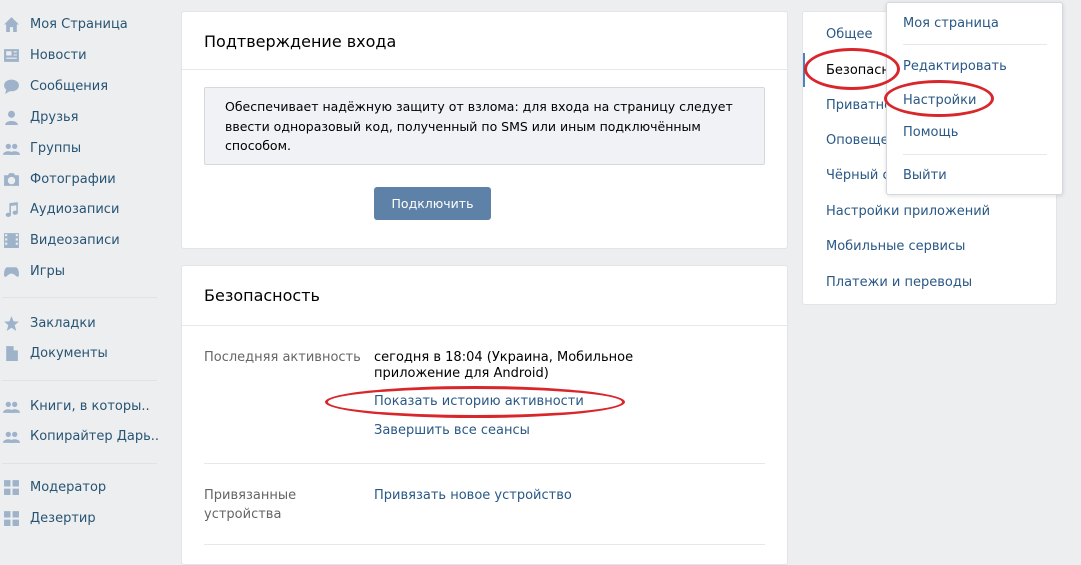  I want to click on sidebar-item-label: Новости, so click(58, 55).